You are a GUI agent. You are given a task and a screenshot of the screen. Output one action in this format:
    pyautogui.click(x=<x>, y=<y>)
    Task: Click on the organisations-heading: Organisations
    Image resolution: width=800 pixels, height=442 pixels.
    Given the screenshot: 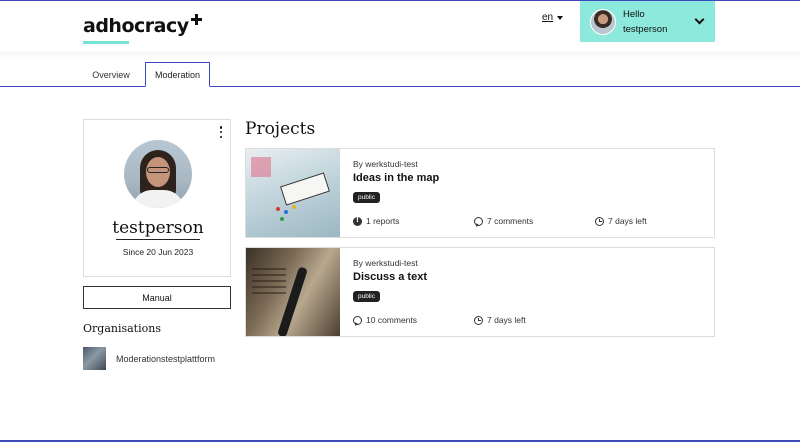 What is the action you would take?
    pyautogui.click(x=122, y=328)
    